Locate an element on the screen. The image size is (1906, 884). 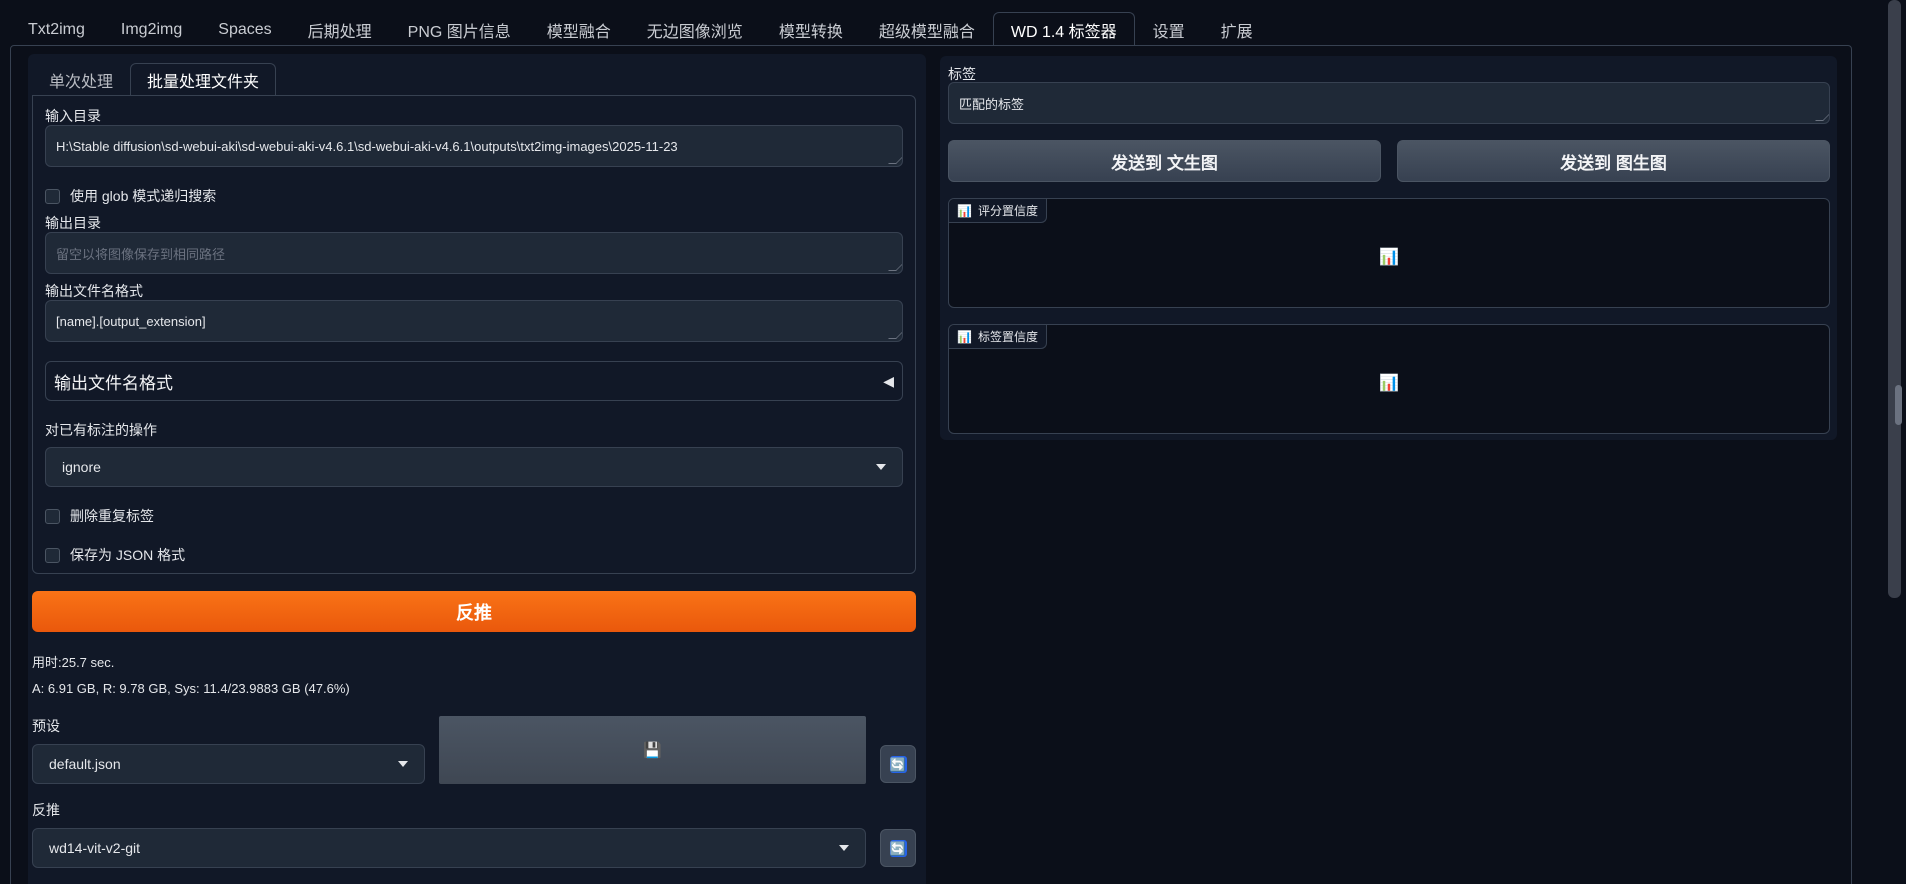
scrollbar-handle is located at coordinates (1898, 405).